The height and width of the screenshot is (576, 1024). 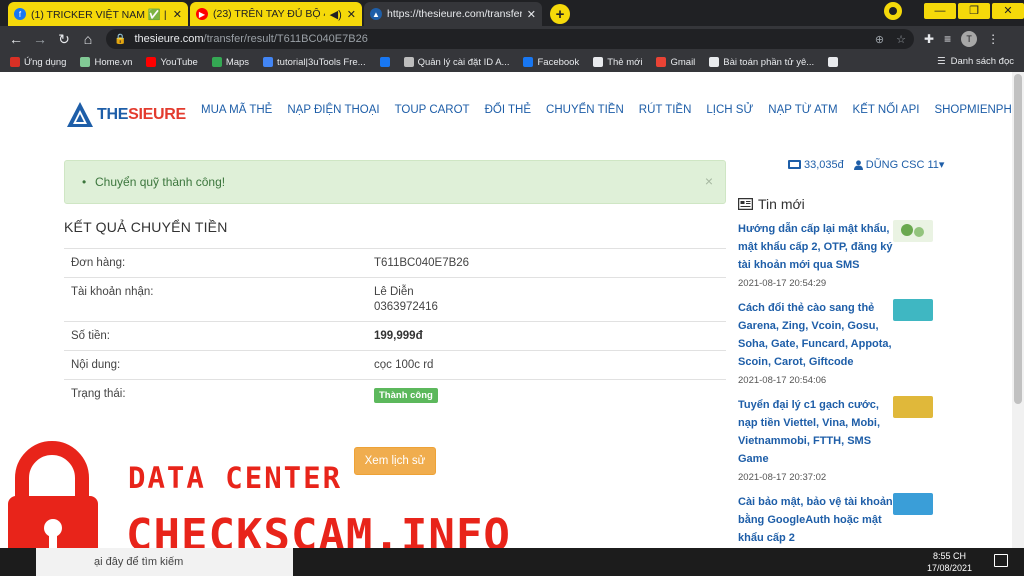 I want to click on nav-link: LỊCH SỬ, so click(x=729, y=110).